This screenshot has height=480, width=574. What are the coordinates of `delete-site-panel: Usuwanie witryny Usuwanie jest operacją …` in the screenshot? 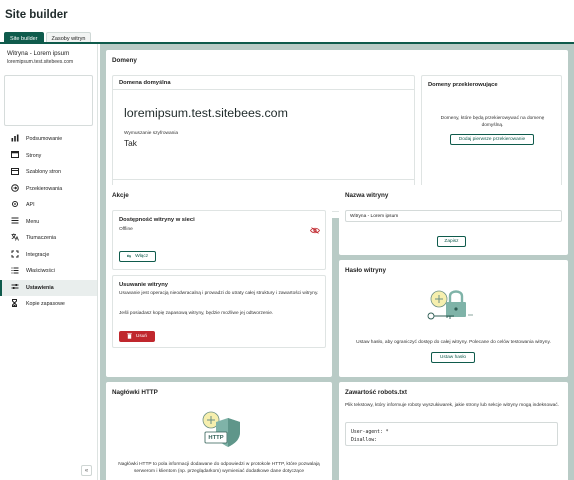 It's located at (219, 311).